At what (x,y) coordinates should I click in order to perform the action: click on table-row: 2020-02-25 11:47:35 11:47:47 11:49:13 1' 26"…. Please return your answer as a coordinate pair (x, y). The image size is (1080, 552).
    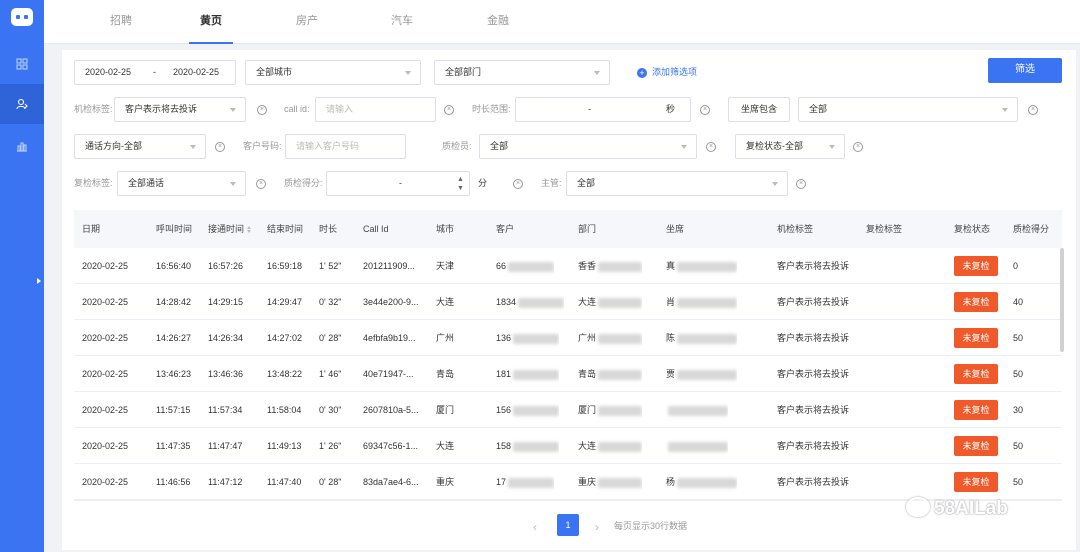
    Looking at the image, I should click on (568, 446).